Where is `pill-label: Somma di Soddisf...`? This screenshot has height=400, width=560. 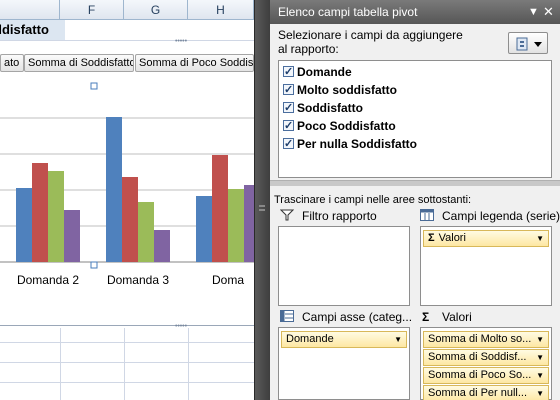
pill-label: Somma di Soddisf... is located at coordinates (477, 357).